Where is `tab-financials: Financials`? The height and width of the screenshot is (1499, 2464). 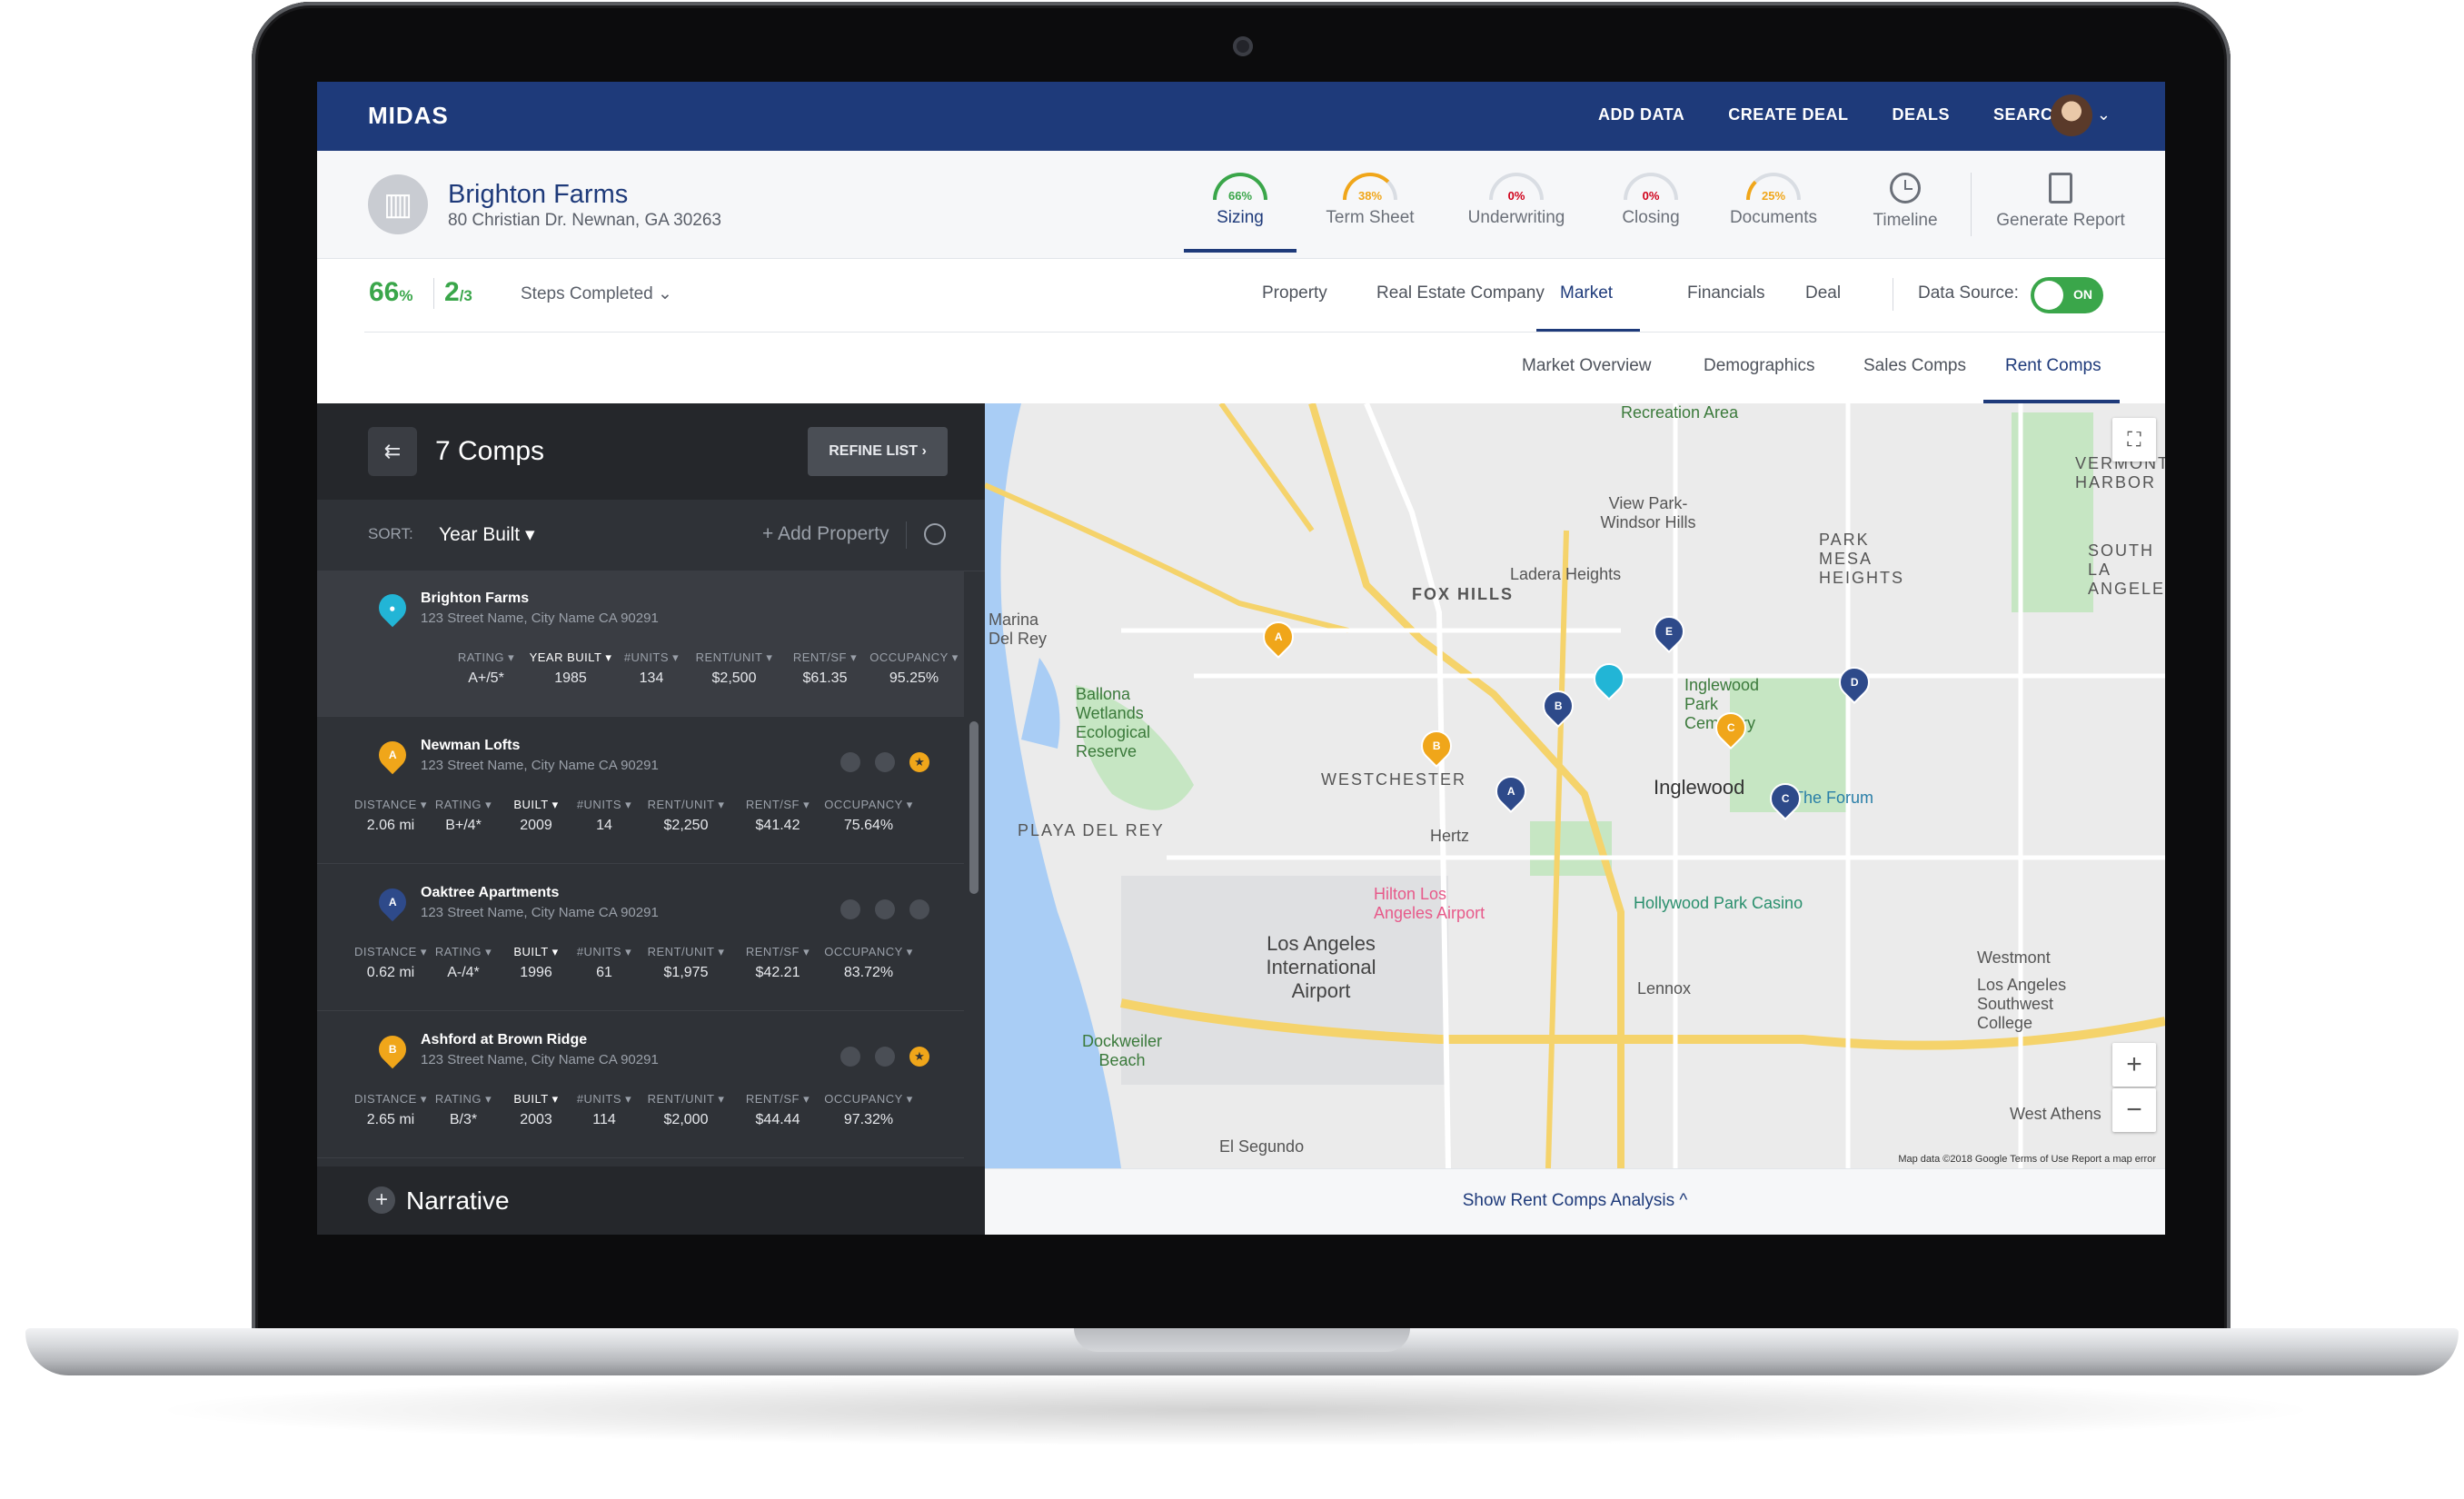 tab-financials: Financials is located at coordinates (1726, 293).